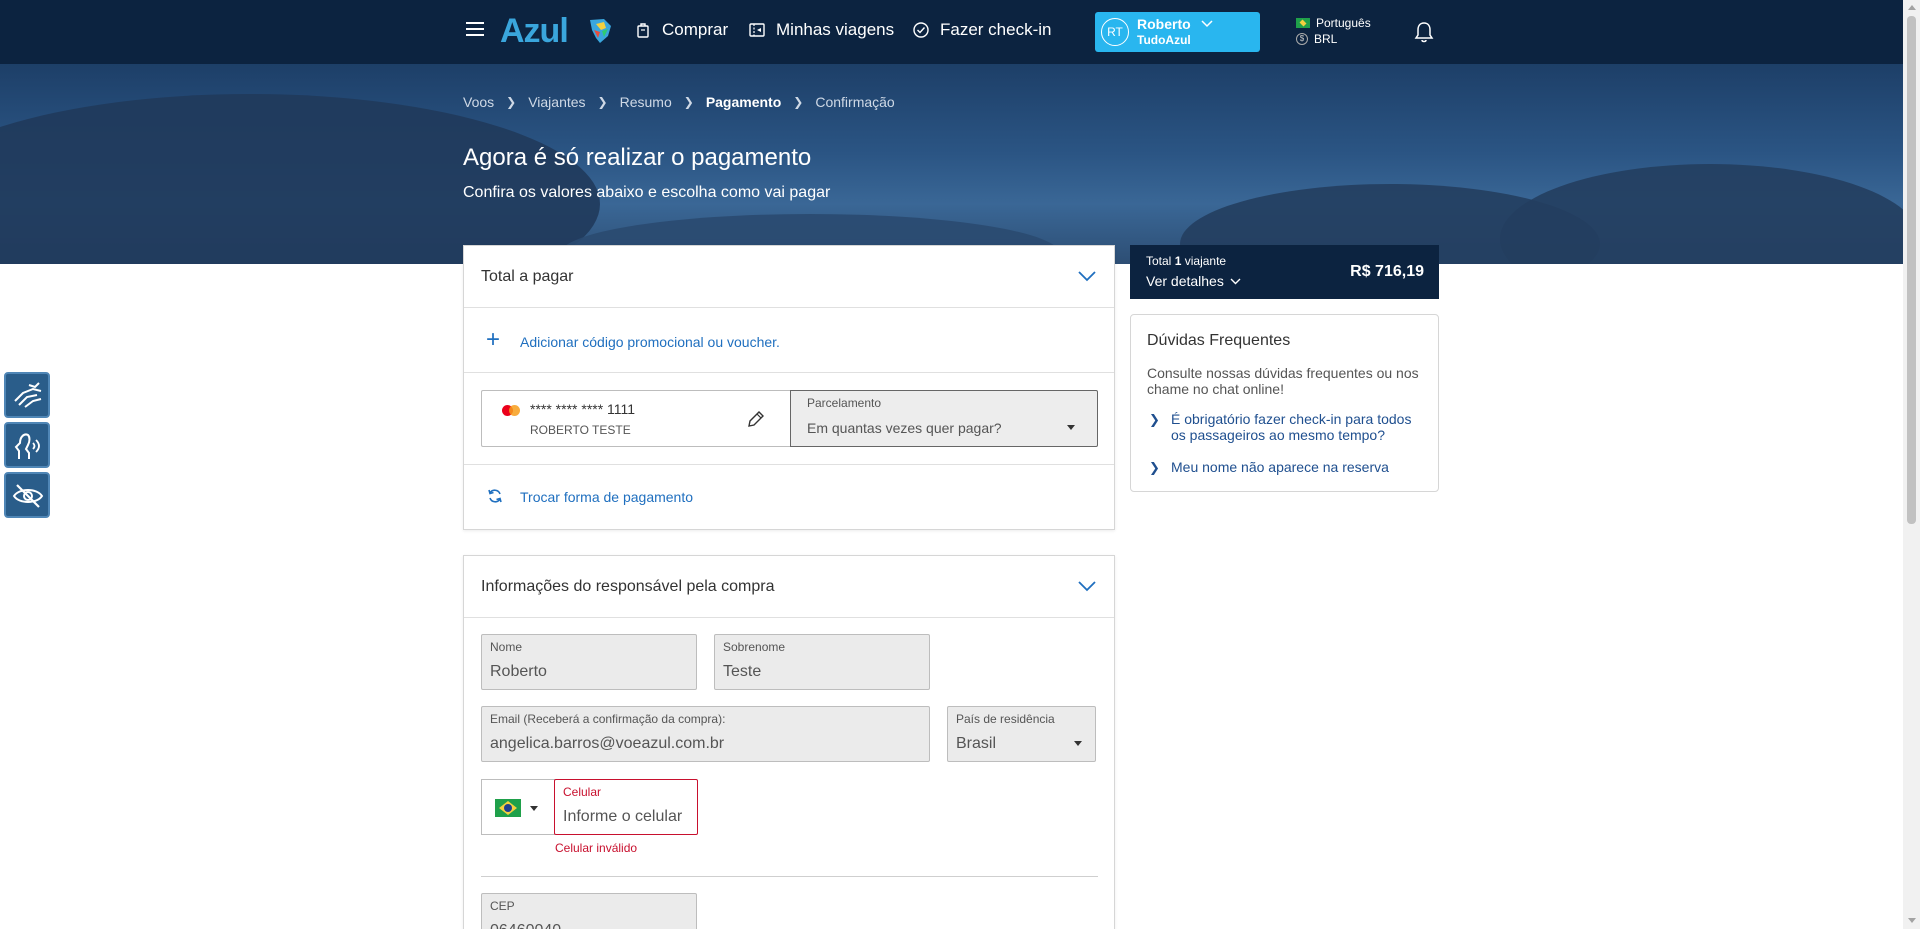 The width and height of the screenshot is (1920, 929). I want to click on phone-placeholder: Informe o celular, so click(623, 816).